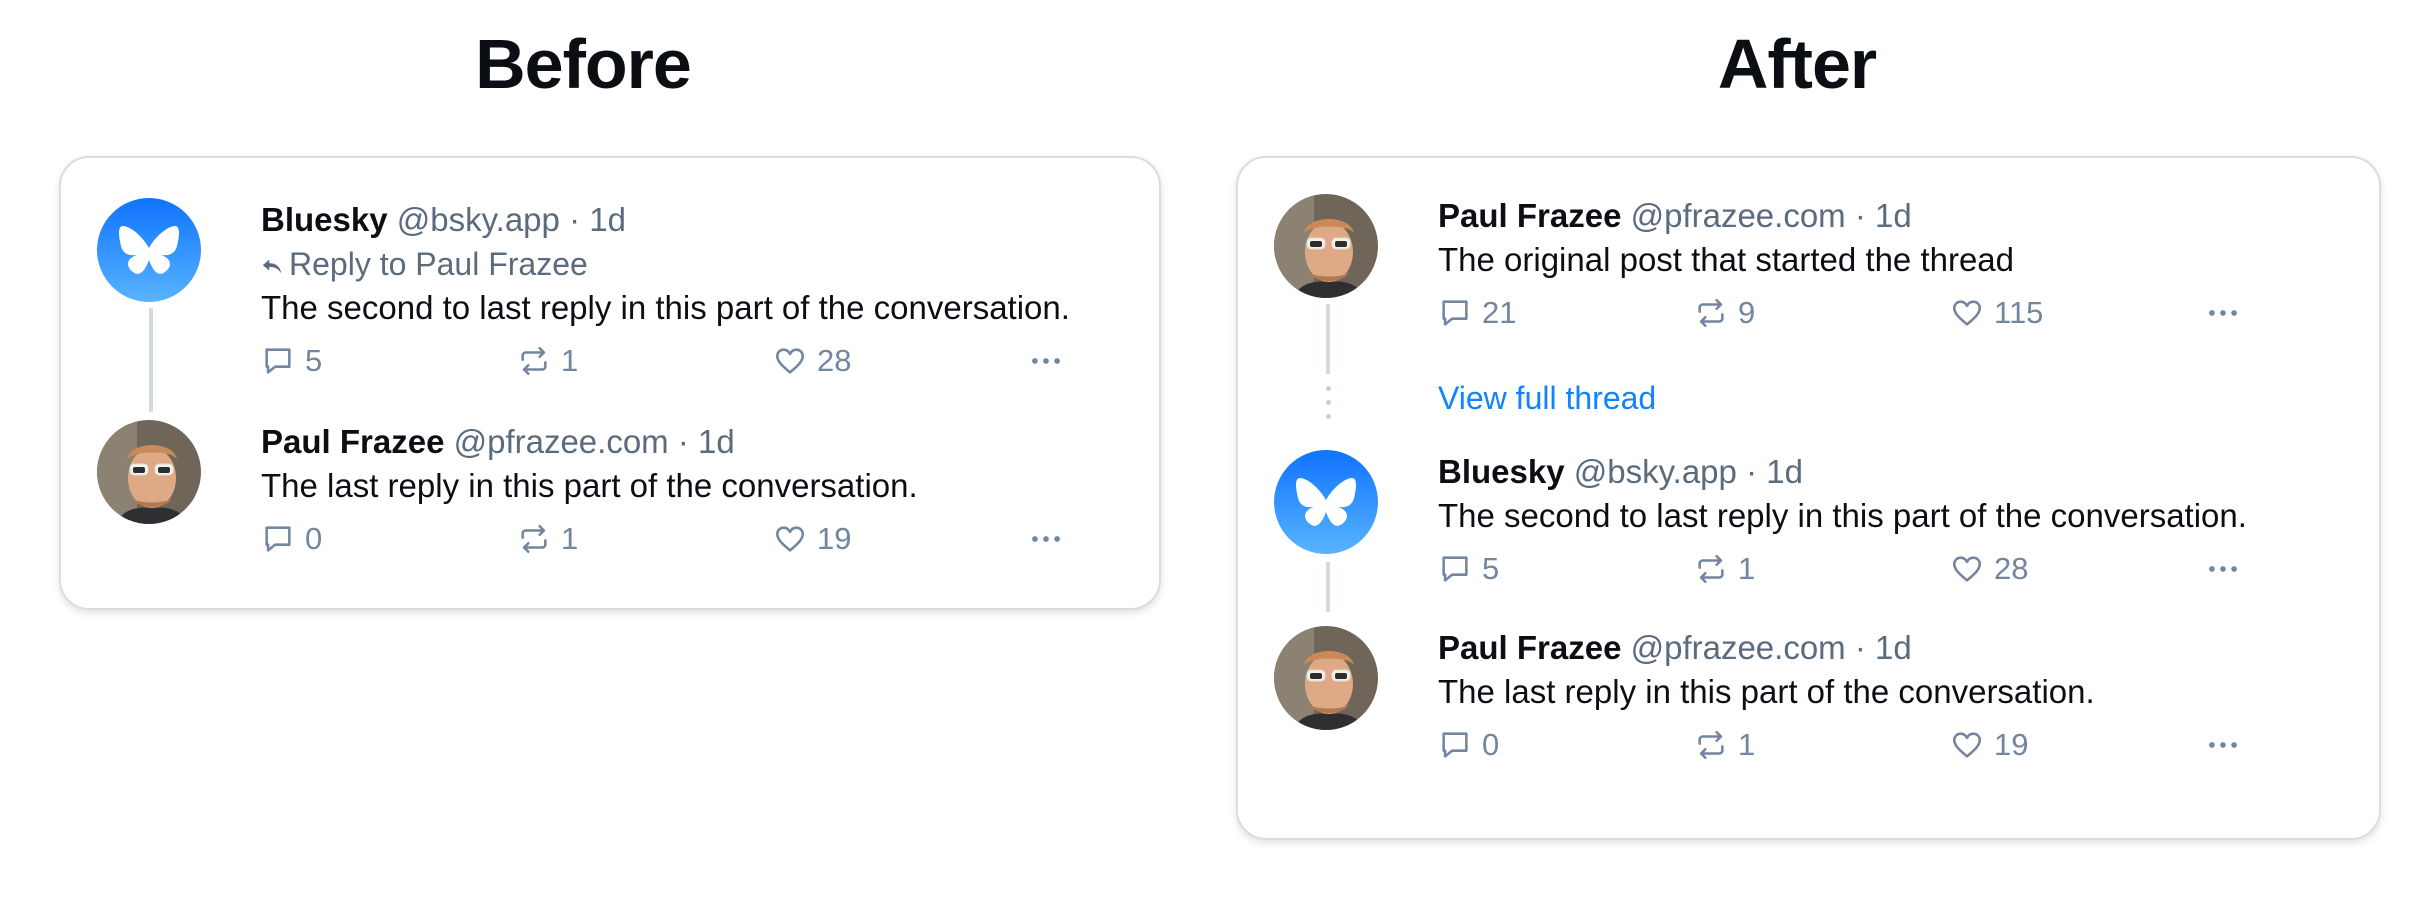 Image resolution: width=2424 pixels, height=911 pixels. I want to click on thread-dotted-connector, so click(1328, 407).